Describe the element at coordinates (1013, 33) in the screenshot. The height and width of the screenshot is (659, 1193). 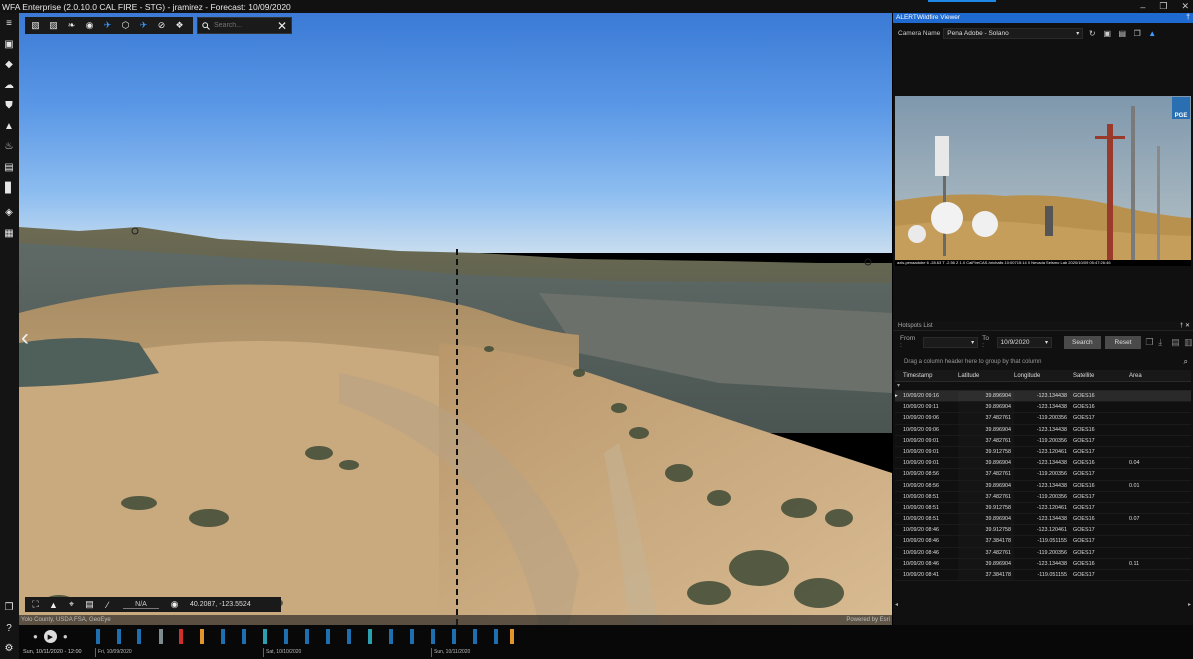
I see `camera-name-select: Pena Adobe - Solano ▾` at that location.